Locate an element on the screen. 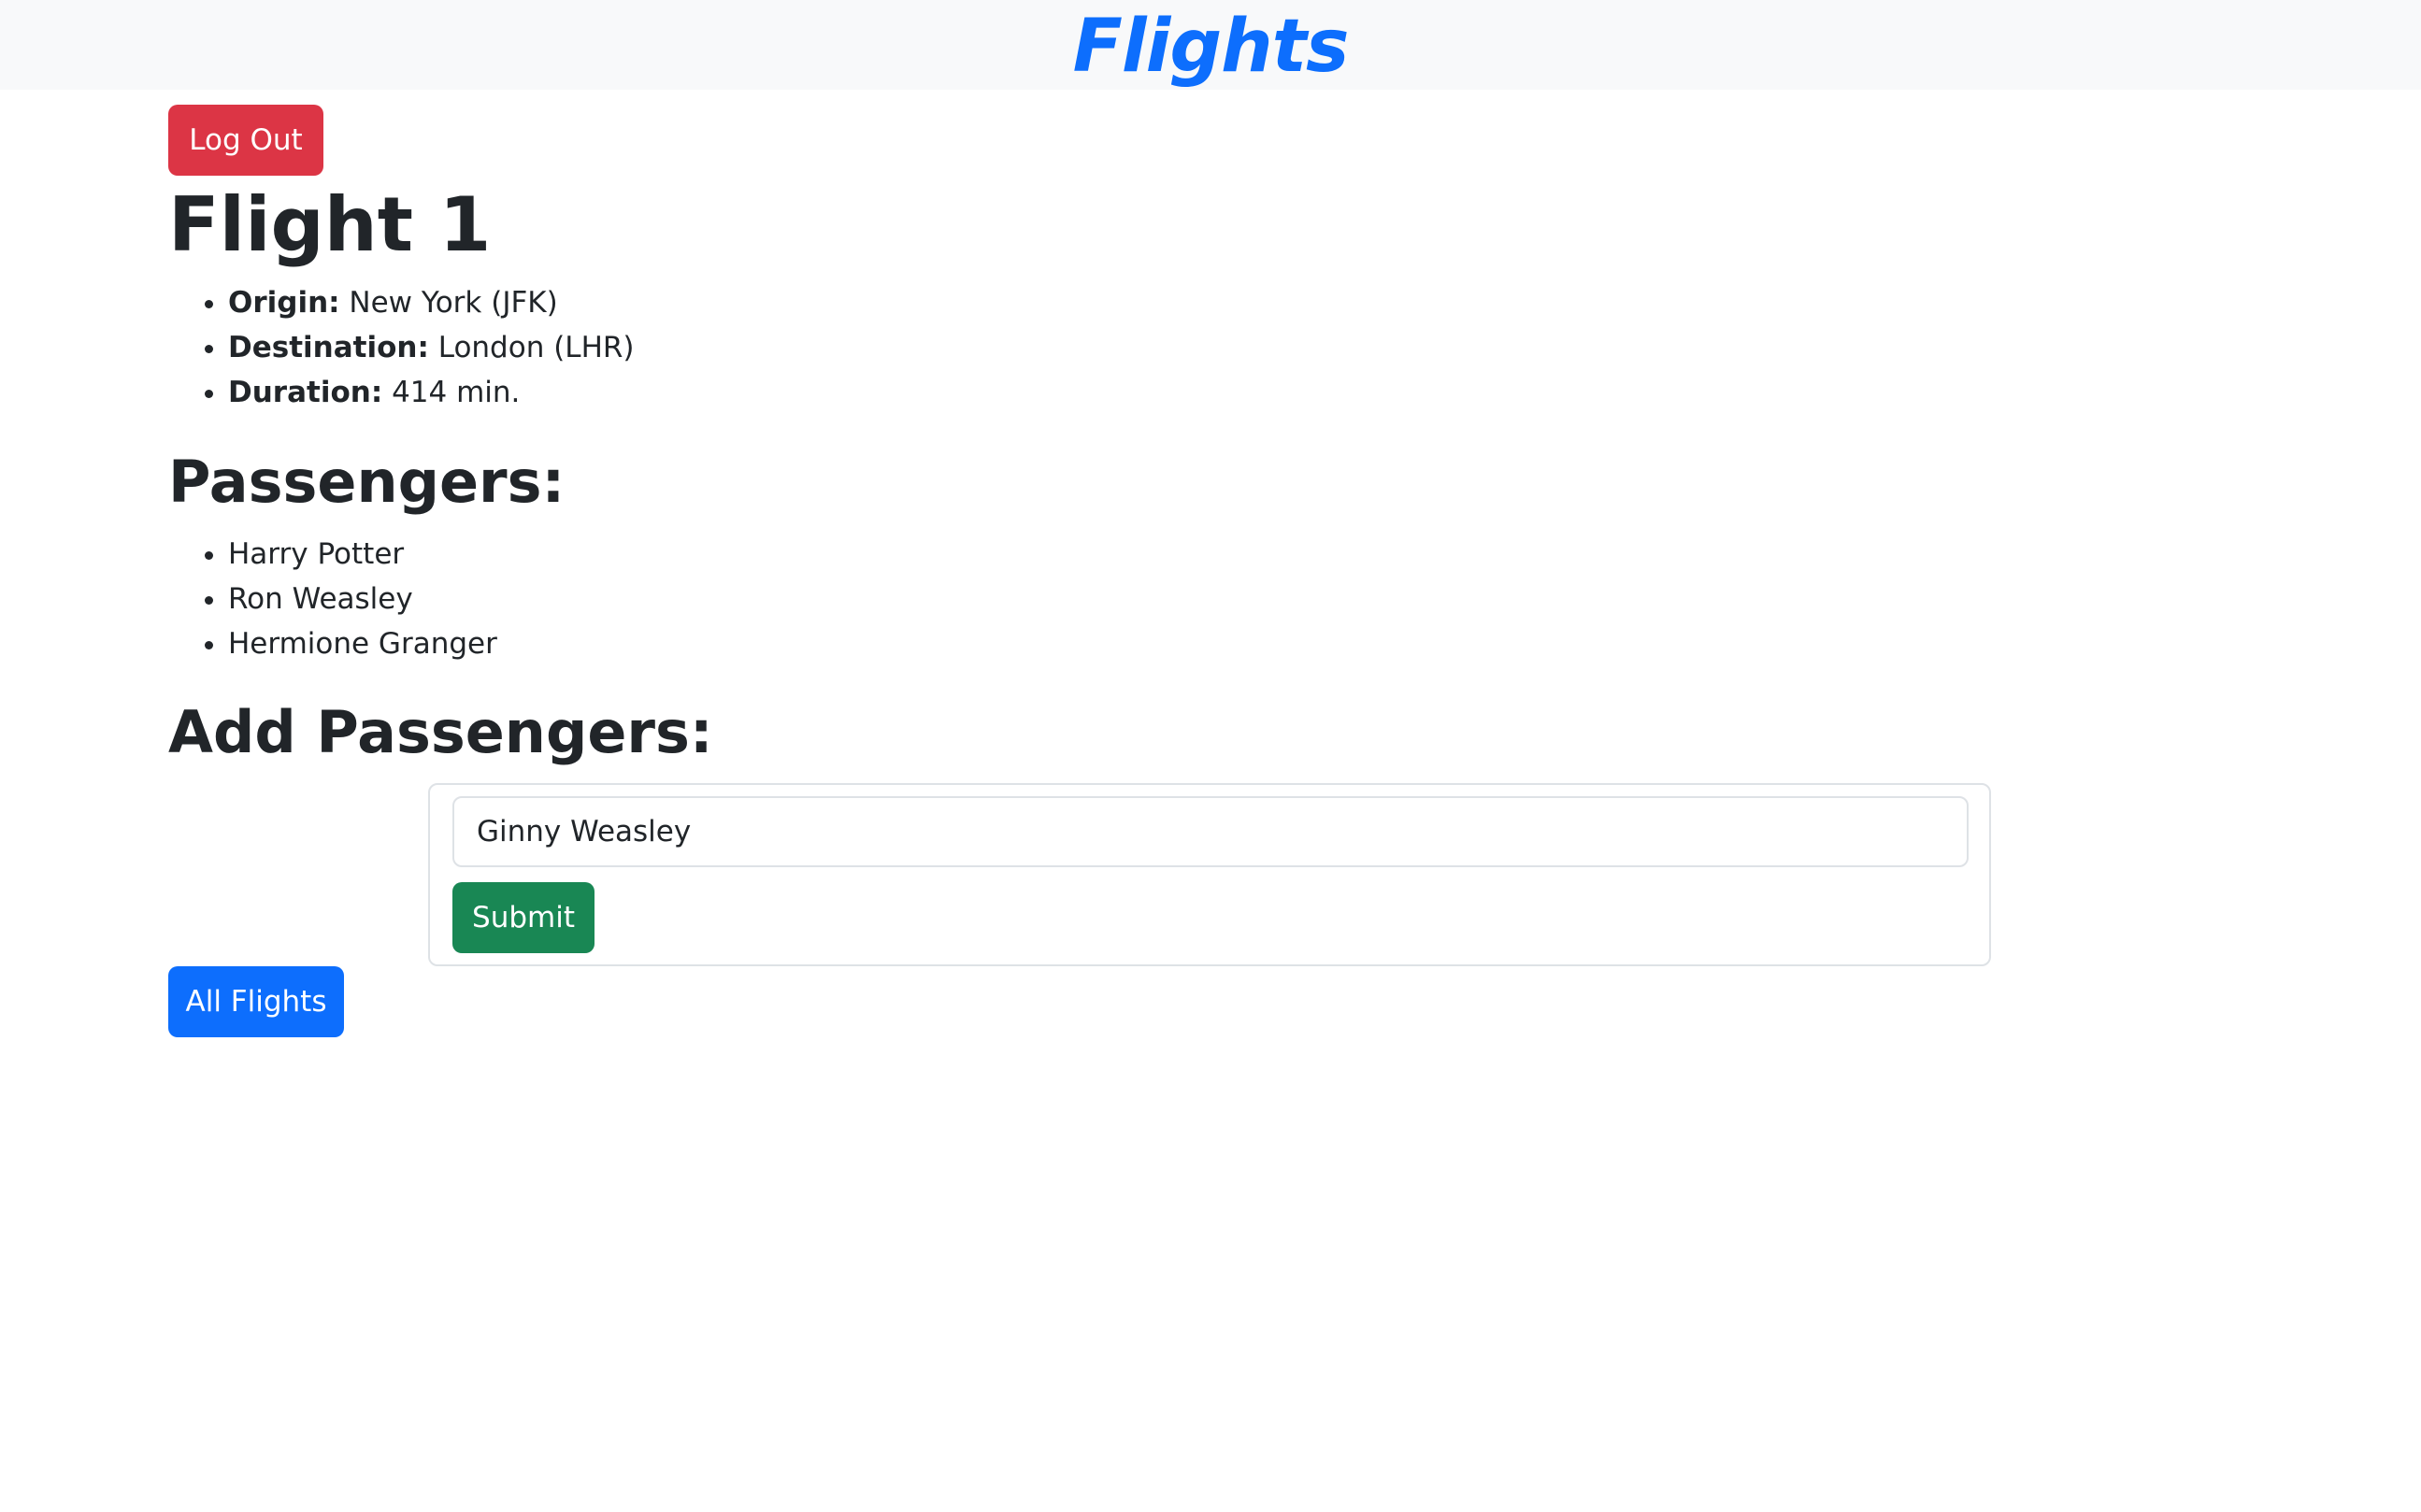  list-item: Harry Potter is located at coordinates (362, 554).